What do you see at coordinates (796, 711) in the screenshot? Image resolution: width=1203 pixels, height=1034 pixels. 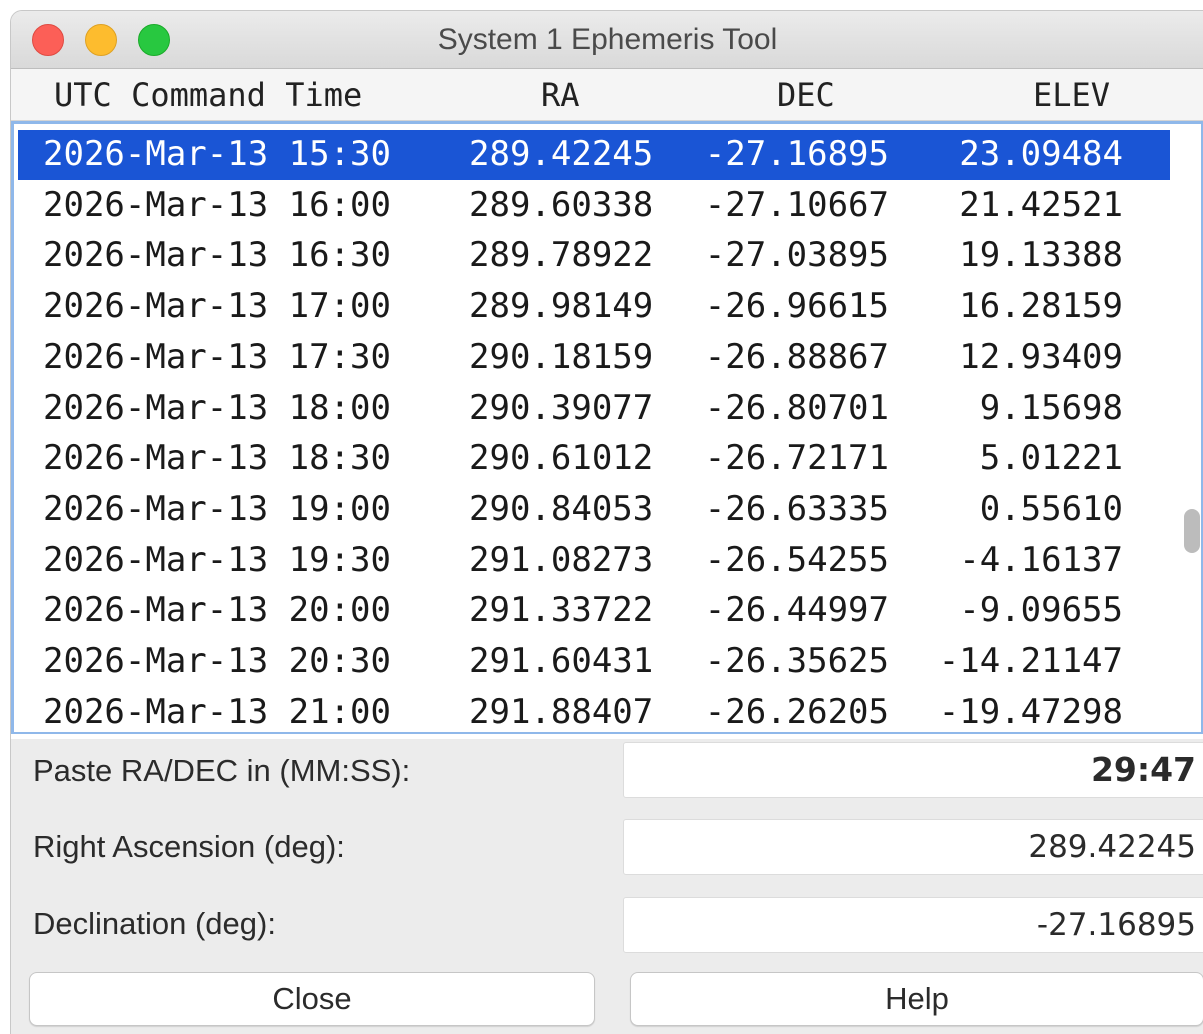 I see `cell-dec: -26.26205` at bounding box center [796, 711].